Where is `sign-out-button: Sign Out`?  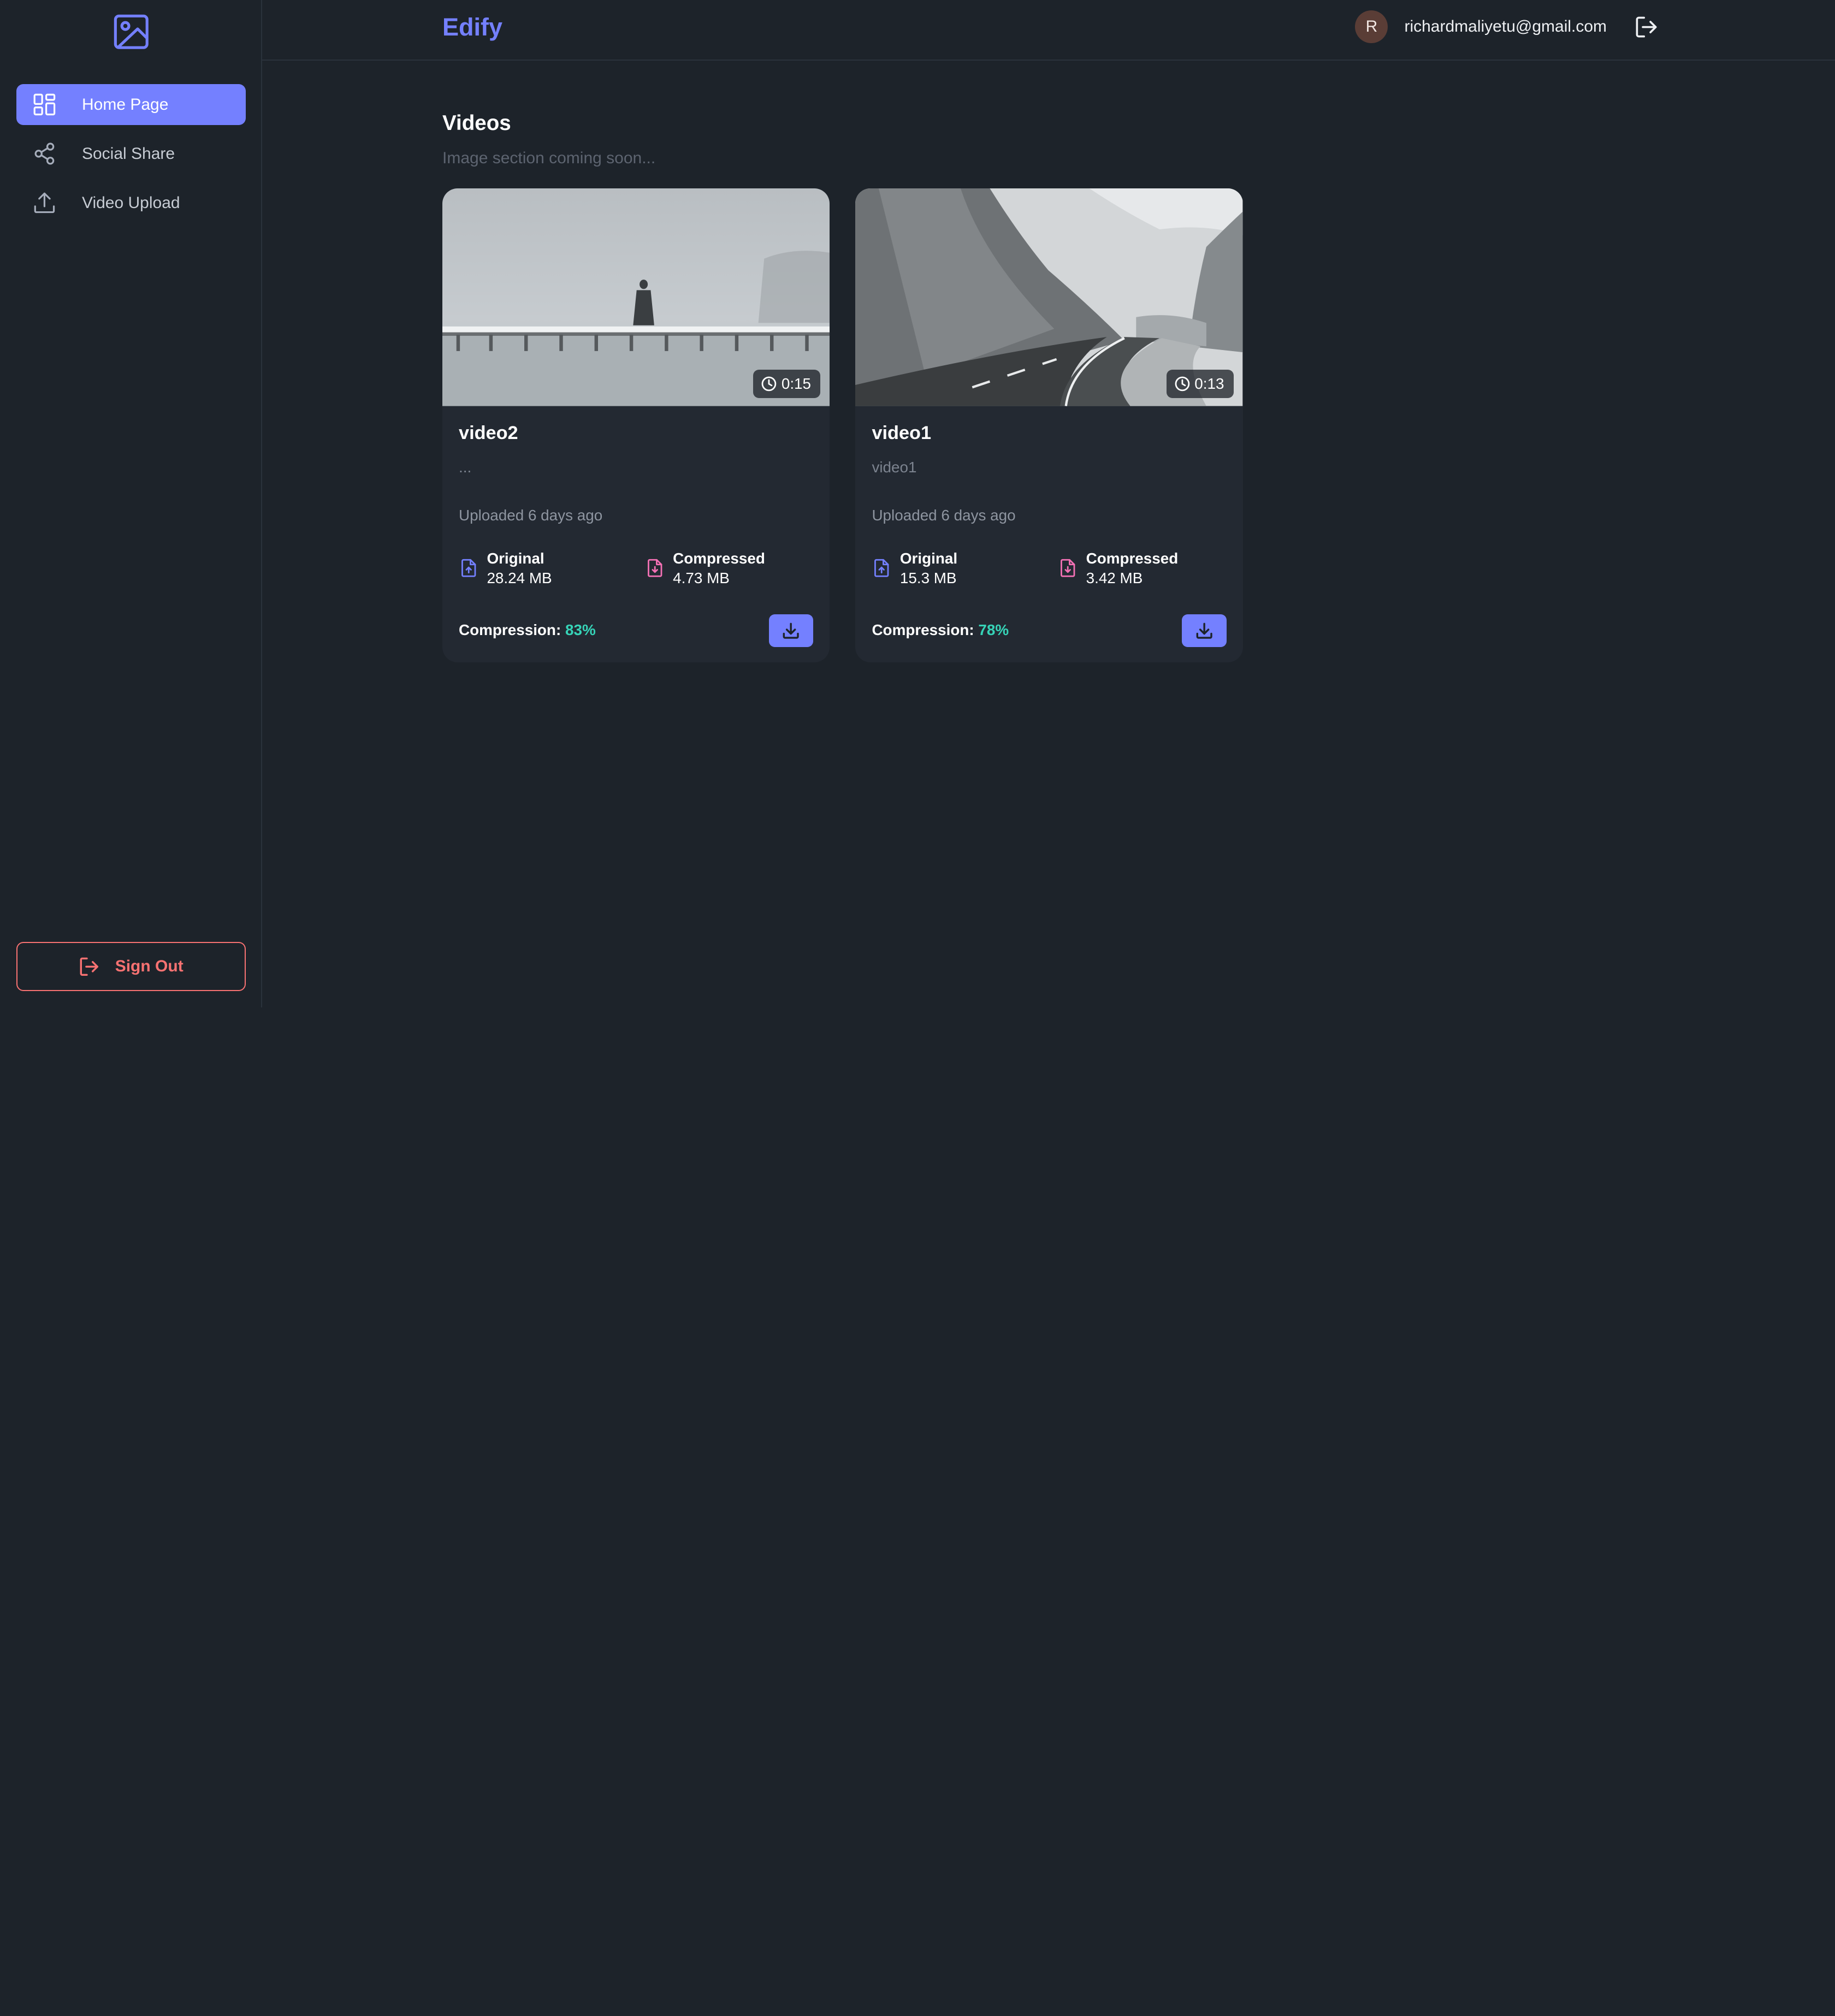 sign-out-button: Sign Out is located at coordinates (131, 967).